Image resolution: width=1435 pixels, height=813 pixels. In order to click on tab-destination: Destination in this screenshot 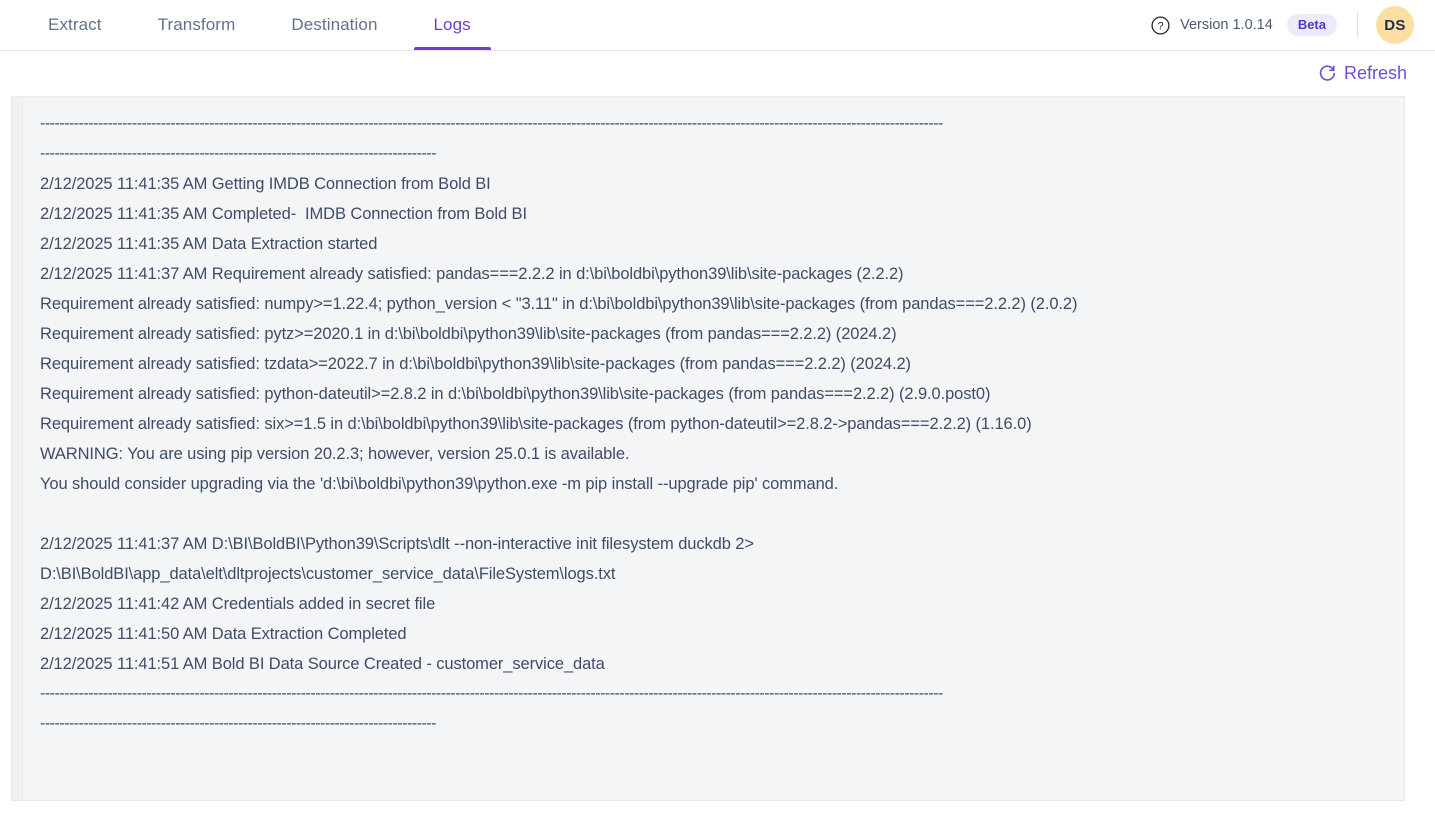, I will do `click(334, 25)`.